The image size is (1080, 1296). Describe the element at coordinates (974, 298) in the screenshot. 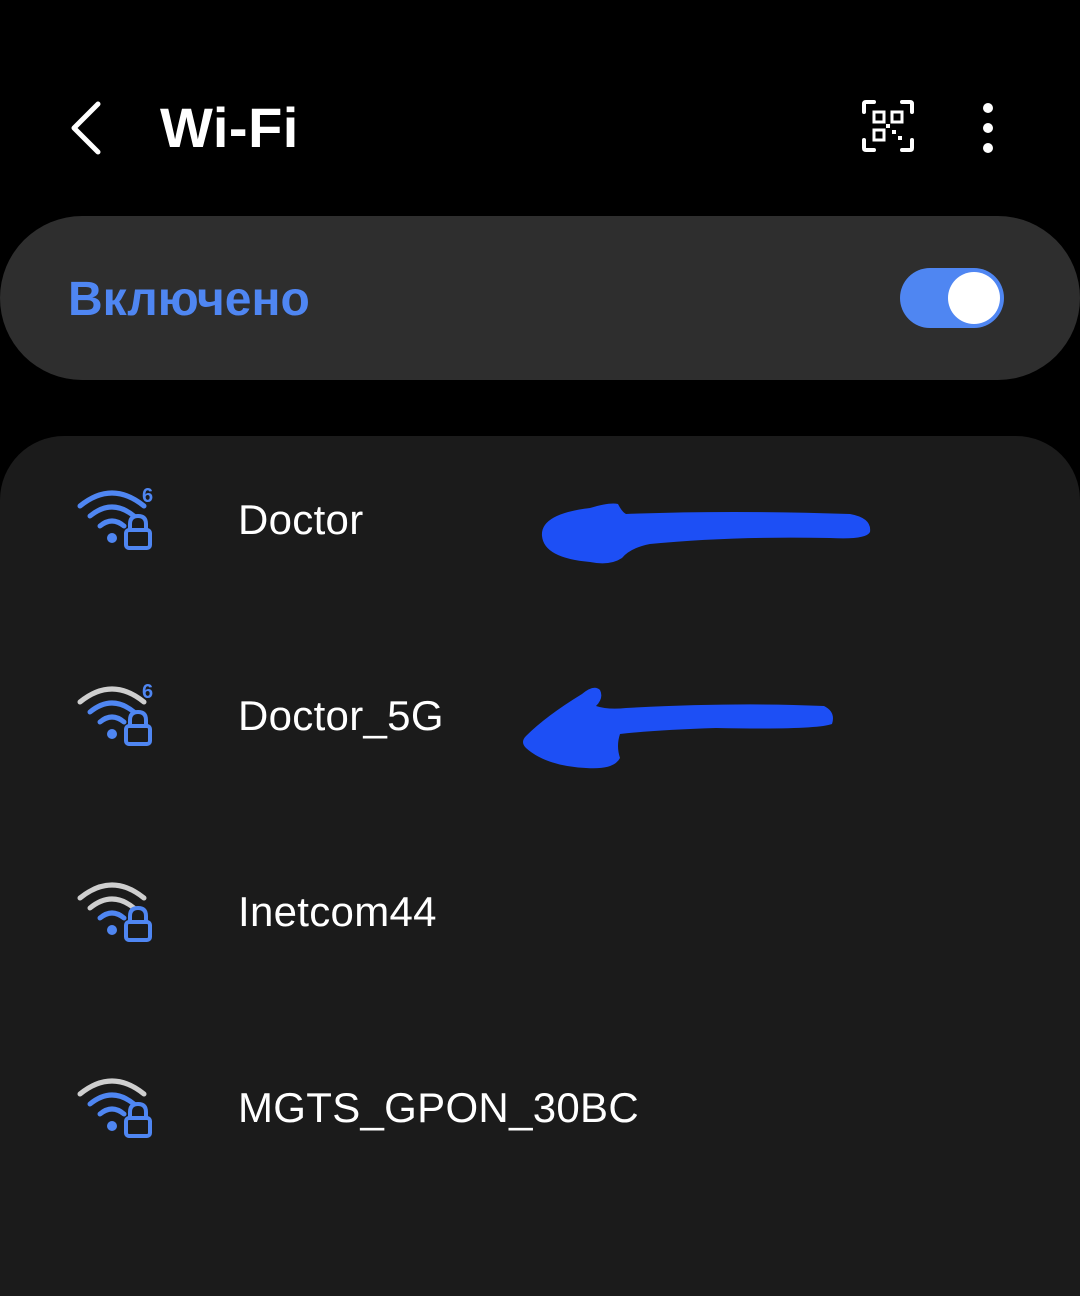

I see `switch-knob` at that location.